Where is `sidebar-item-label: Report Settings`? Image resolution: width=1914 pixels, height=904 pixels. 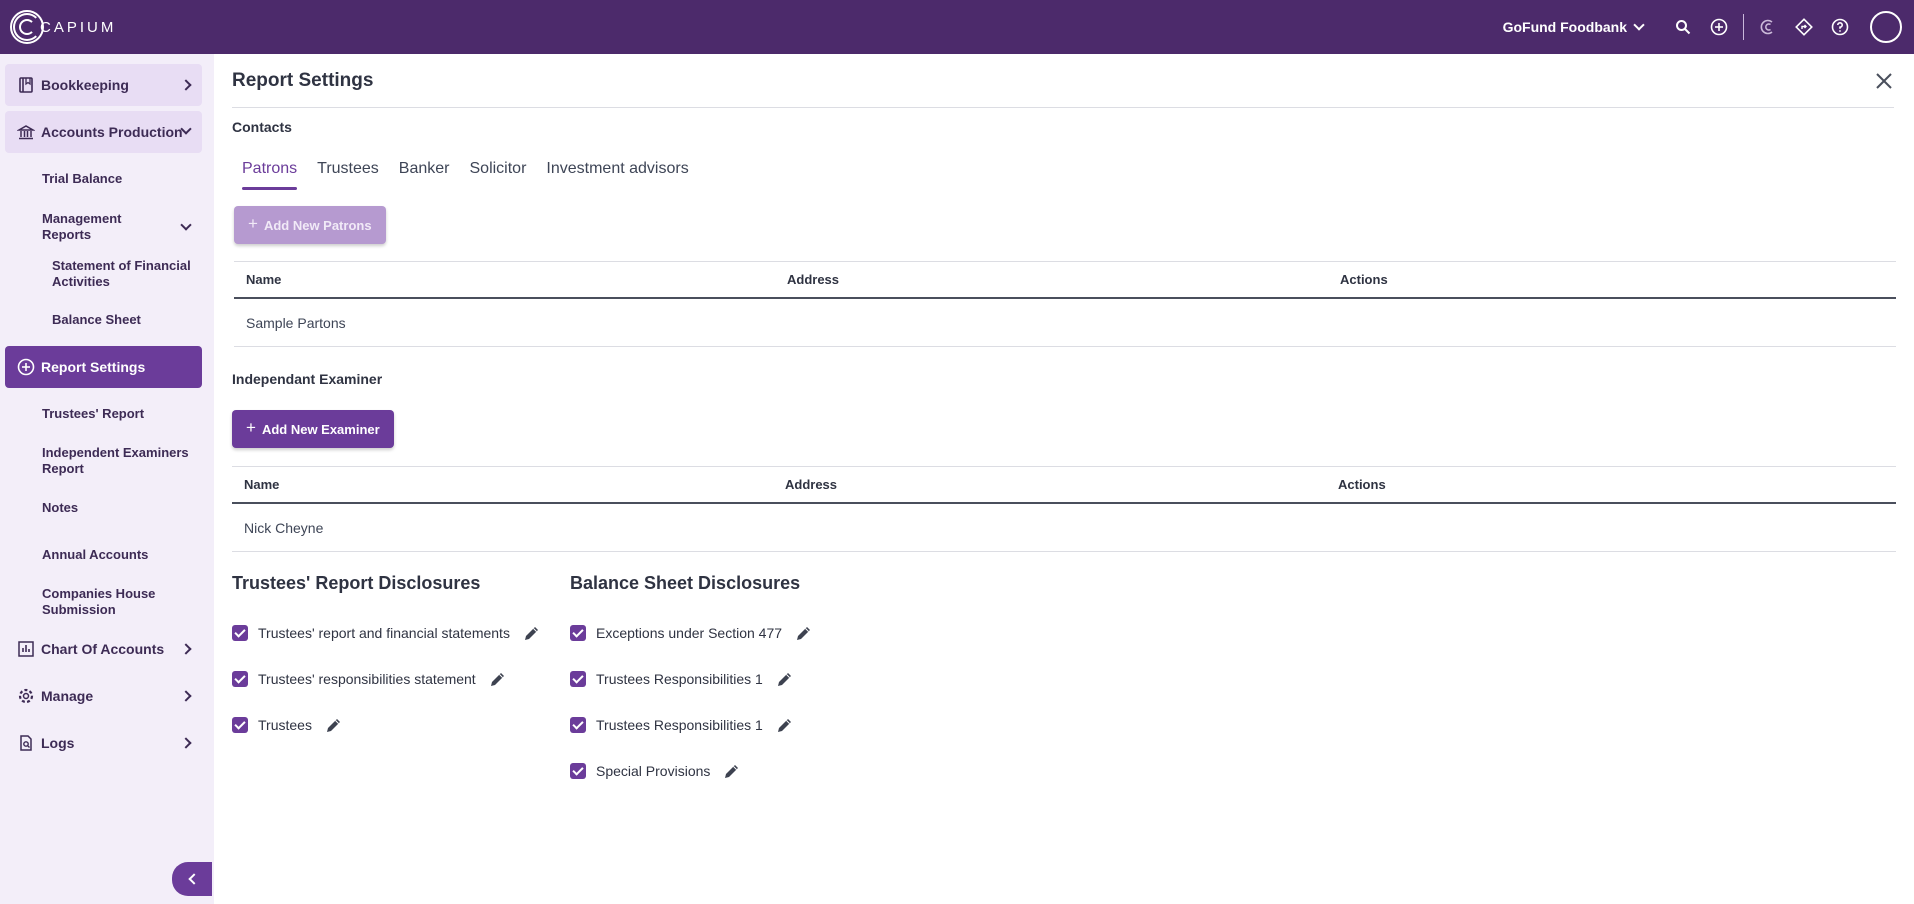
sidebar-item-label: Report Settings is located at coordinates (93, 367).